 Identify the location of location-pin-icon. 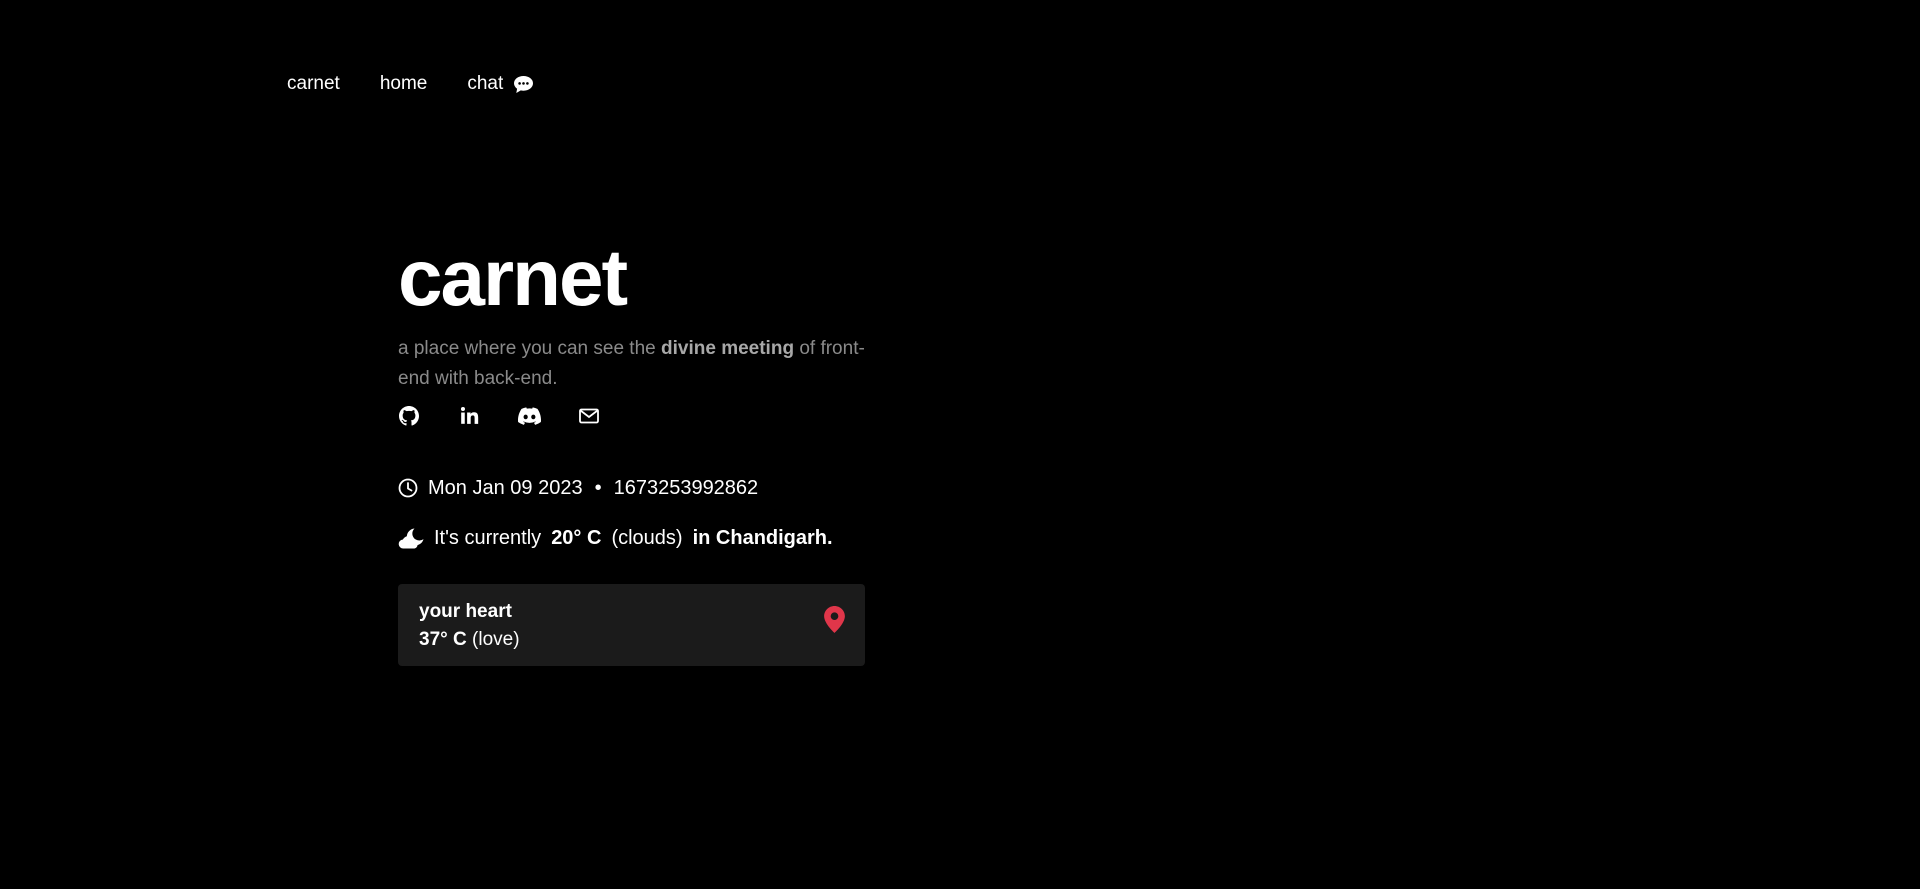
(834, 619).